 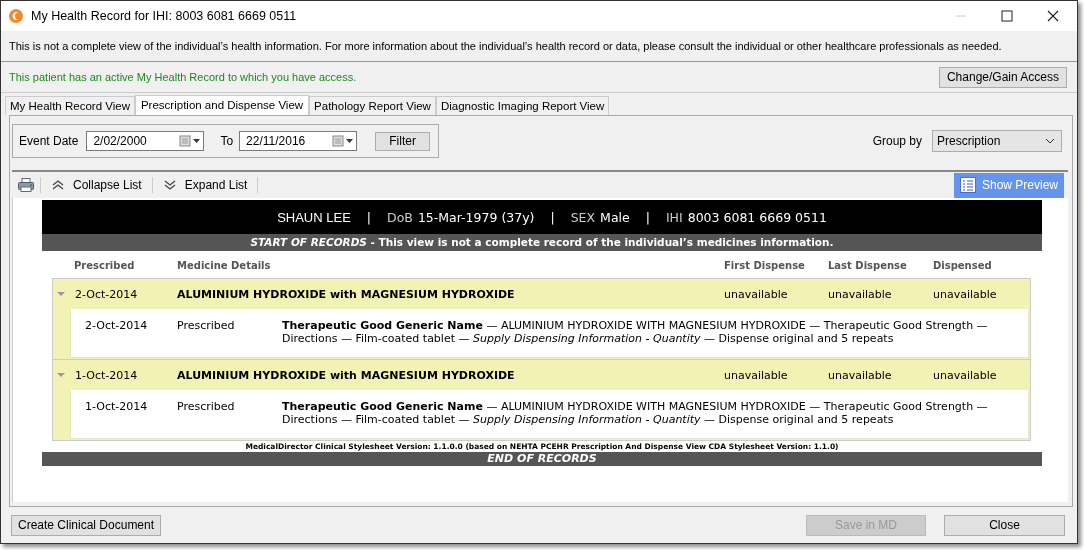 What do you see at coordinates (967, 185) in the screenshot?
I see `list-icon` at bounding box center [967, 185].